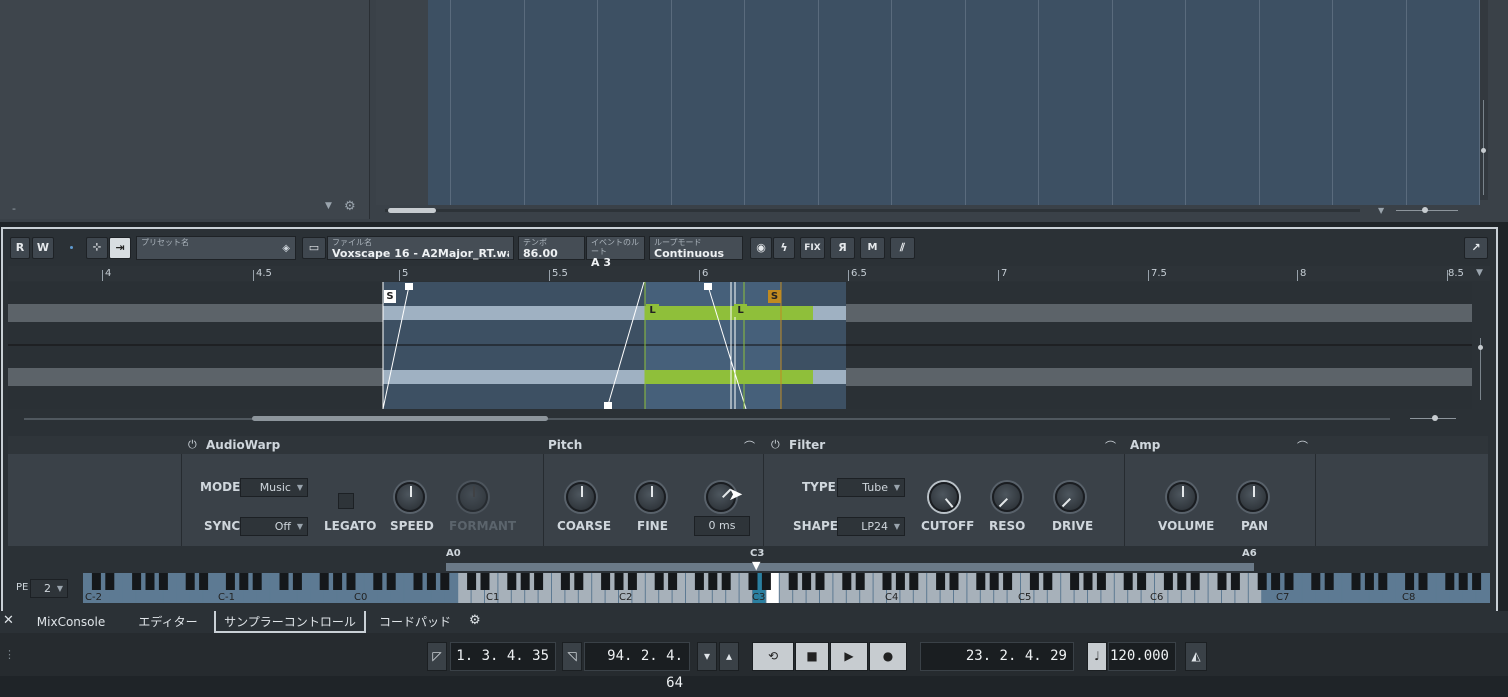  I want to click on select-tool-icon: ⇥, so click(120, 248).